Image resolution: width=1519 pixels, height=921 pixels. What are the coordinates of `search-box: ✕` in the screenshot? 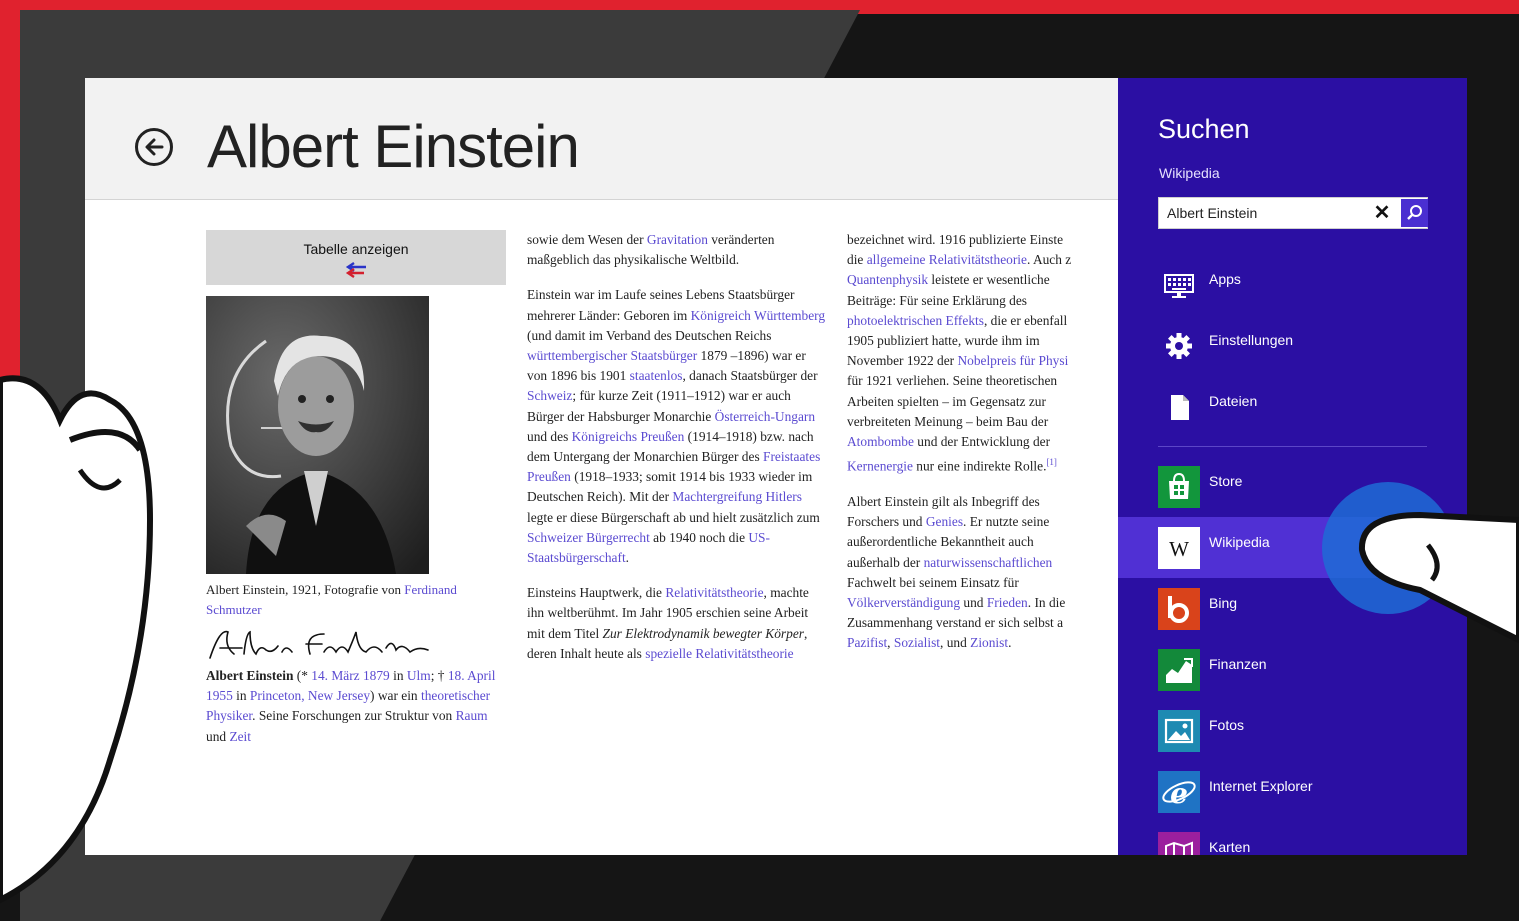 It's located at (1293, 213).